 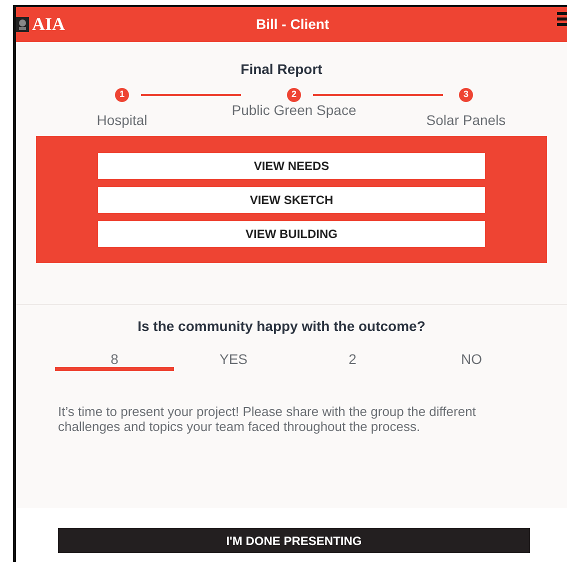 What do you see at coordinates (291, 200) in the screenshot?
I see `view-button: VIEW SKETCH` at bounding box center [291, 200].